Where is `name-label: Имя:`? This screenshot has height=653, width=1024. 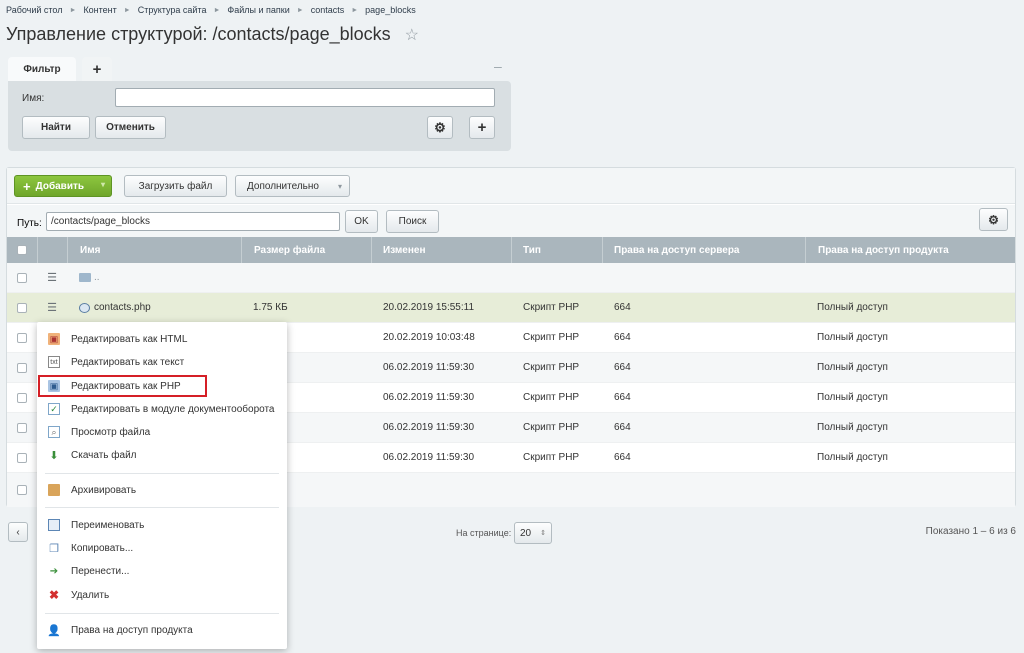 name-label: Имя: is located at coordinates (33, 98).